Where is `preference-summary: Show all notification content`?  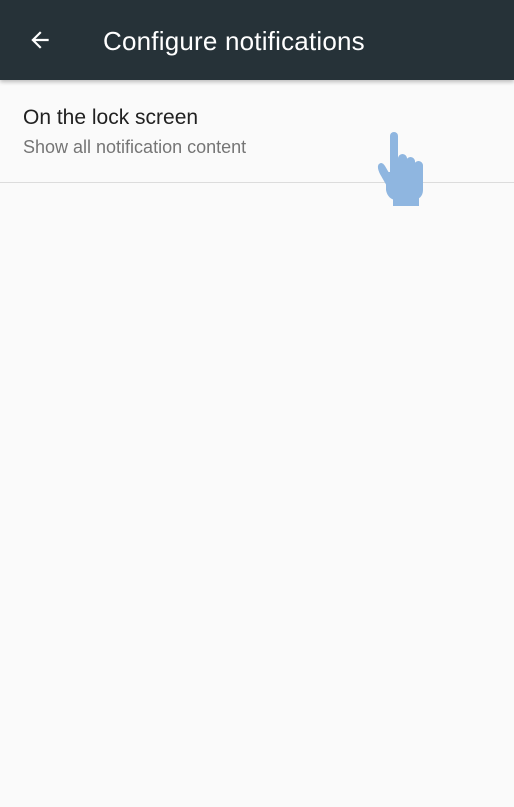
preference-summary: Show all notification content is located at coordinates (135, 147).